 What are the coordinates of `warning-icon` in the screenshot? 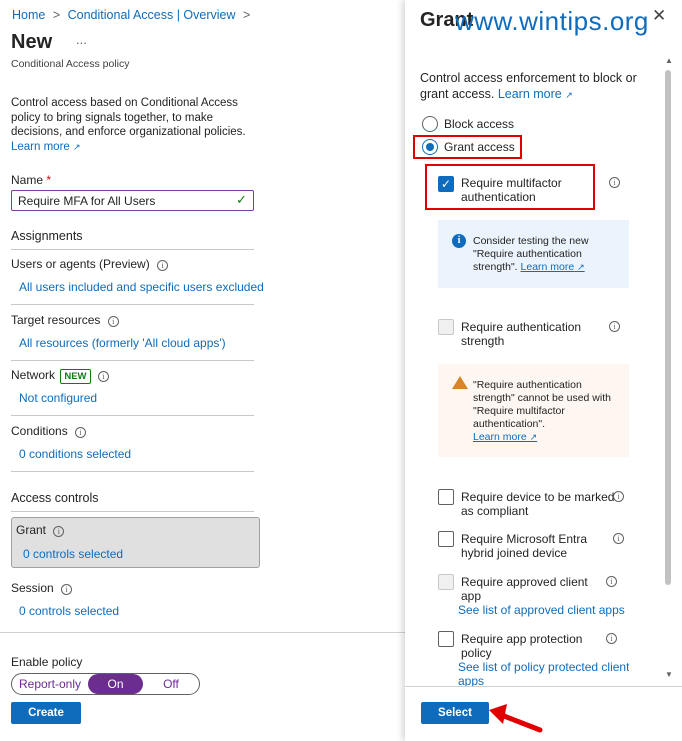 It's located at (460, 382).